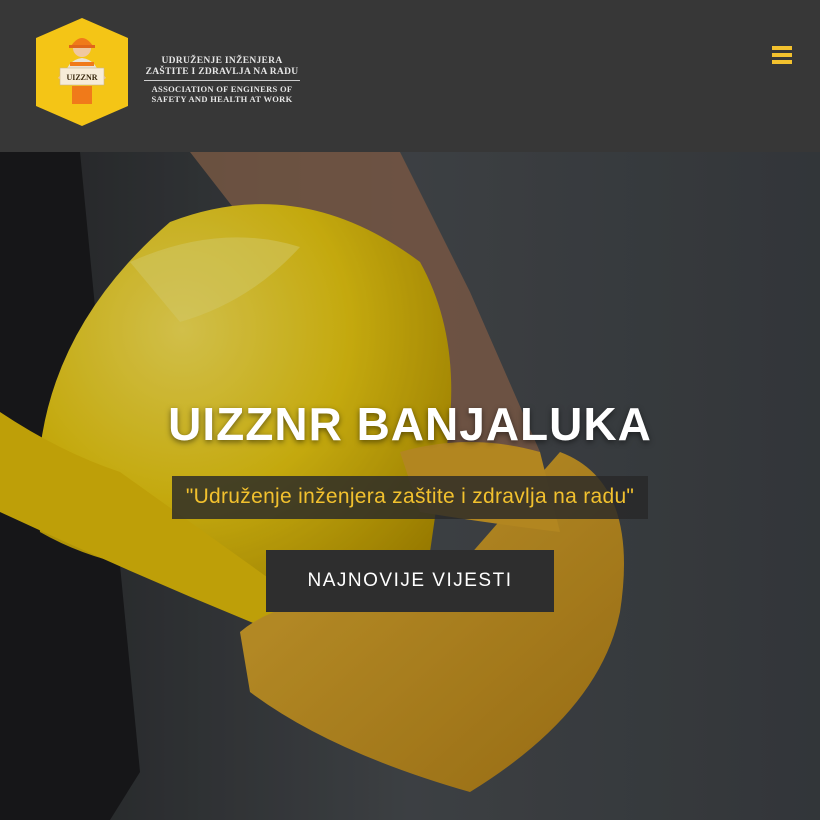 The image size is (820, 820). Describe the element at coordinates (222, 61) in the screenshot. I see `logo-line-1: UDRUŽENJE INŽENJERA` at that location.